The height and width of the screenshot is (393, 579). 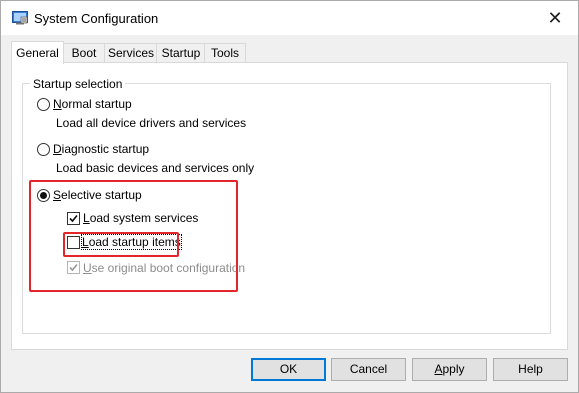 I want to click on close-button: ✕, so click(x=555, y=18).